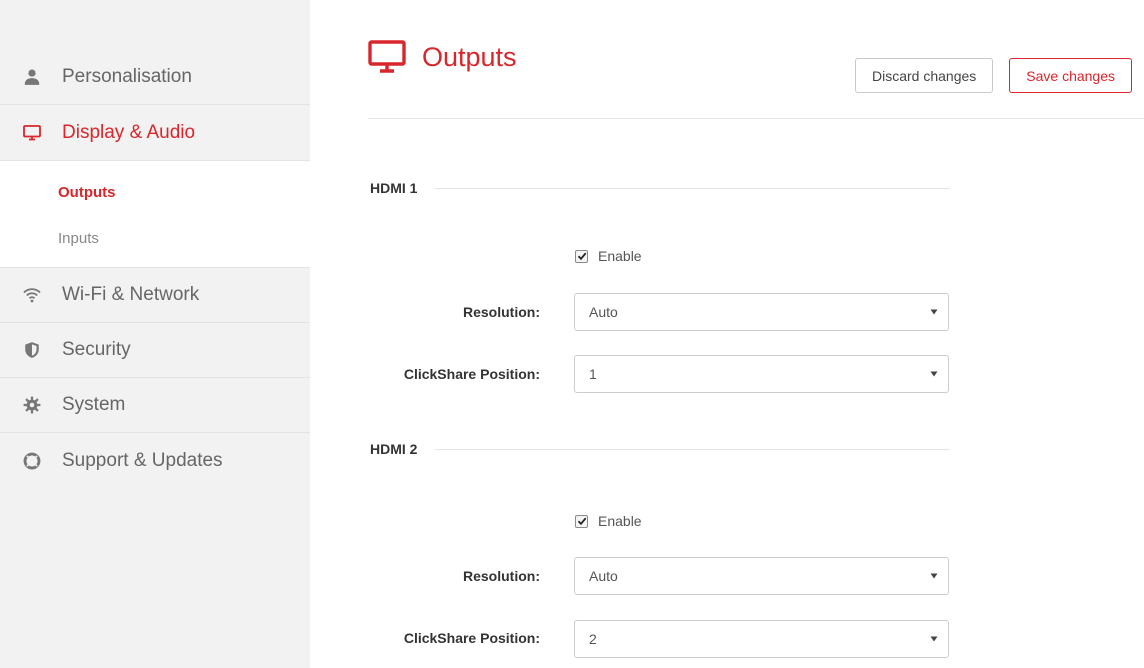  Describe the element at coordinates (761, 639) in the screenshot. I see `hdmi-2-position-select: 2` at that location.